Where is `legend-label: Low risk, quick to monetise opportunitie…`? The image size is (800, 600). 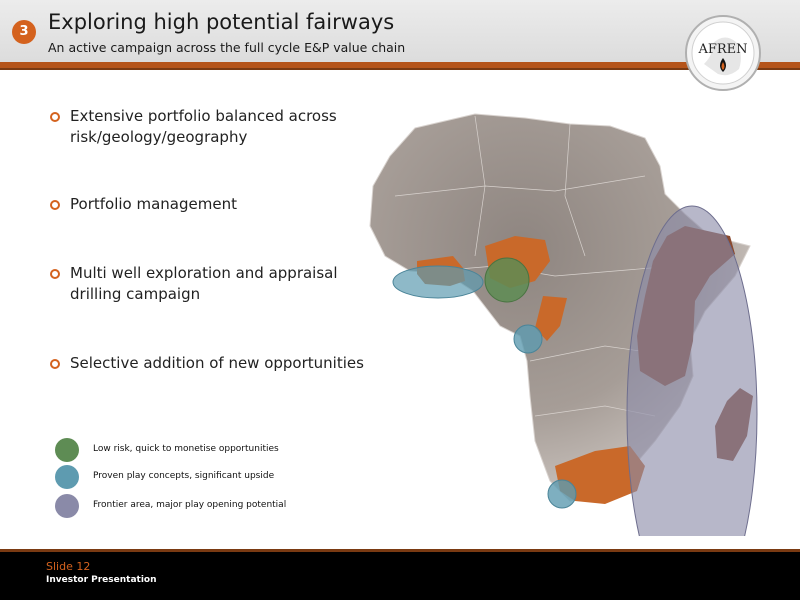 legend-label: Low risk, quick to monetise opportunitie… is located at coordinates (186, 449).